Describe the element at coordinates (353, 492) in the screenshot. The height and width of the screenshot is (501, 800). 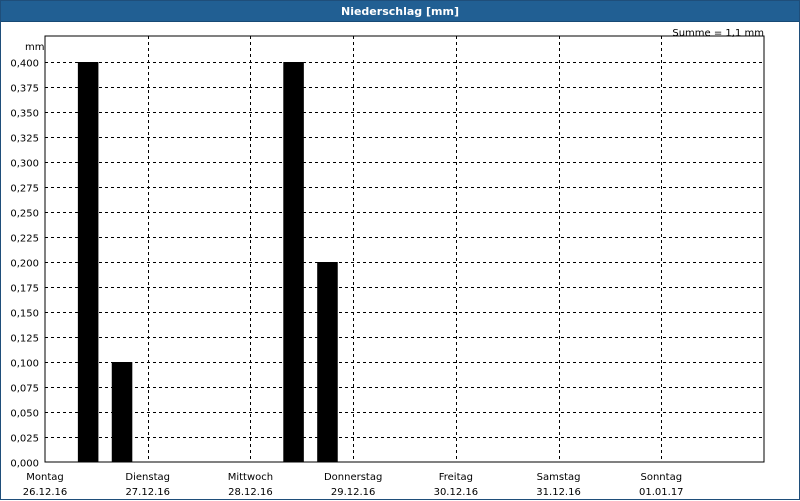
I see `x-date-label: 29.12.16` at that location.